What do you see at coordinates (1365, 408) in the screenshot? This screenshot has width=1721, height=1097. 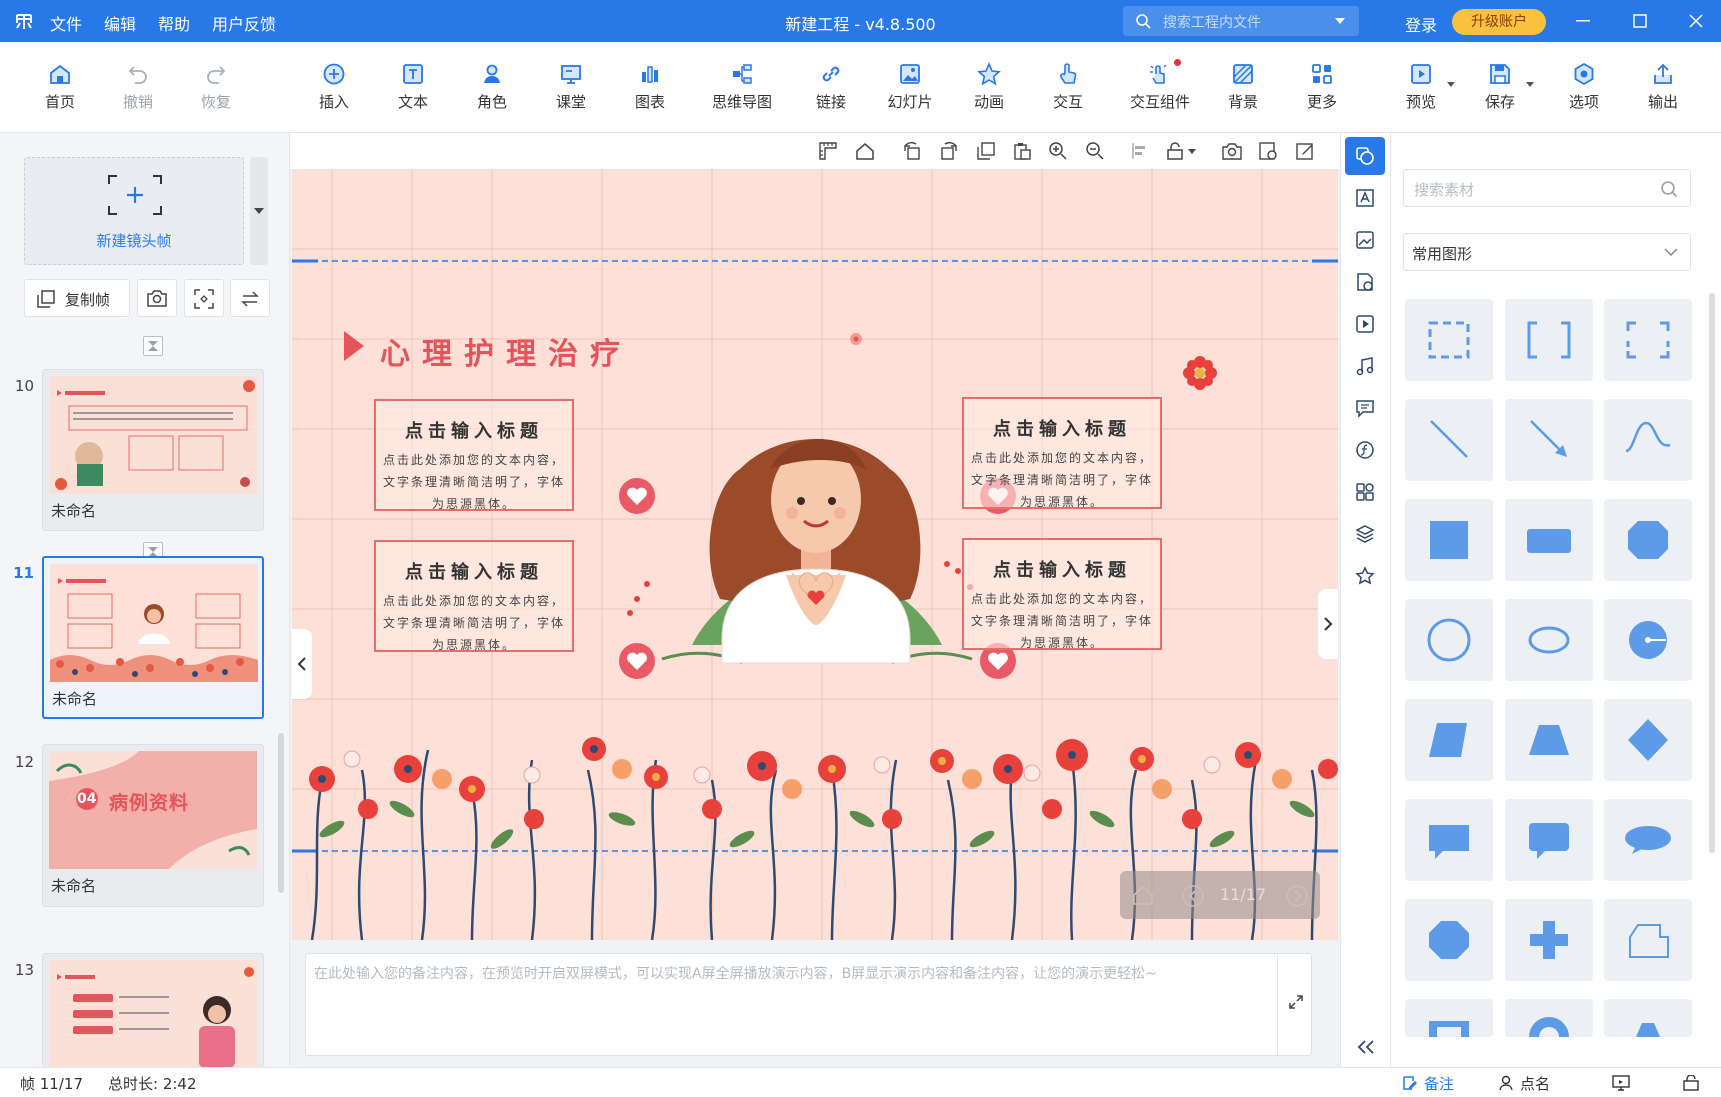 I see `comment-icon` at bounding box center [1365, 408].